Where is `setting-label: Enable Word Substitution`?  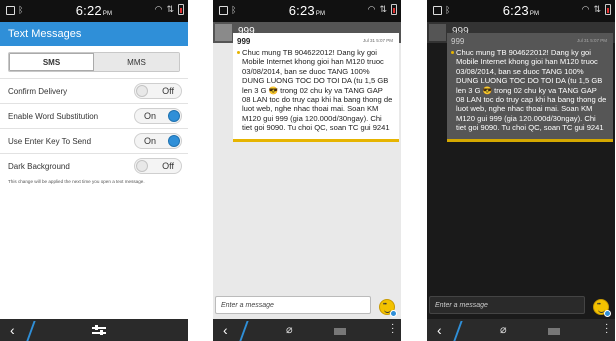
setting-label: Enable Word Substitution is located at coordinates (53, 116).